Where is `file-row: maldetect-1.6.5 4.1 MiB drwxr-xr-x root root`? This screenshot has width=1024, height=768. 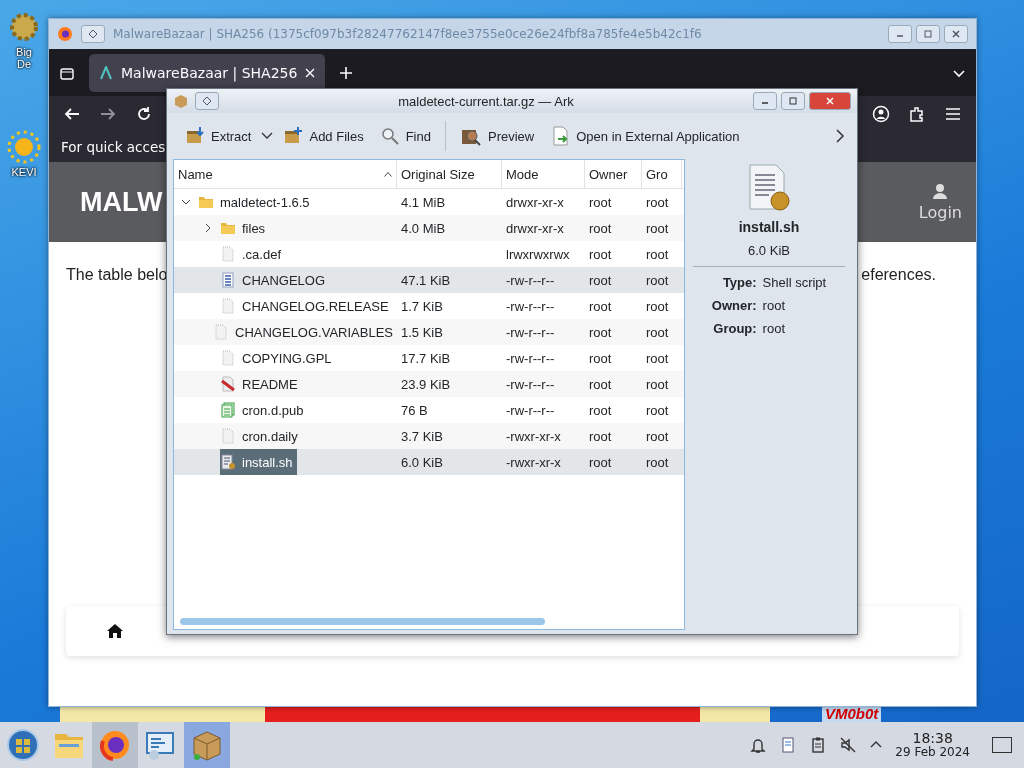
file-row: maldetect-1.6.5 4.1 MiB drwxr-xr-x root root is located at coordinates (429, 202).